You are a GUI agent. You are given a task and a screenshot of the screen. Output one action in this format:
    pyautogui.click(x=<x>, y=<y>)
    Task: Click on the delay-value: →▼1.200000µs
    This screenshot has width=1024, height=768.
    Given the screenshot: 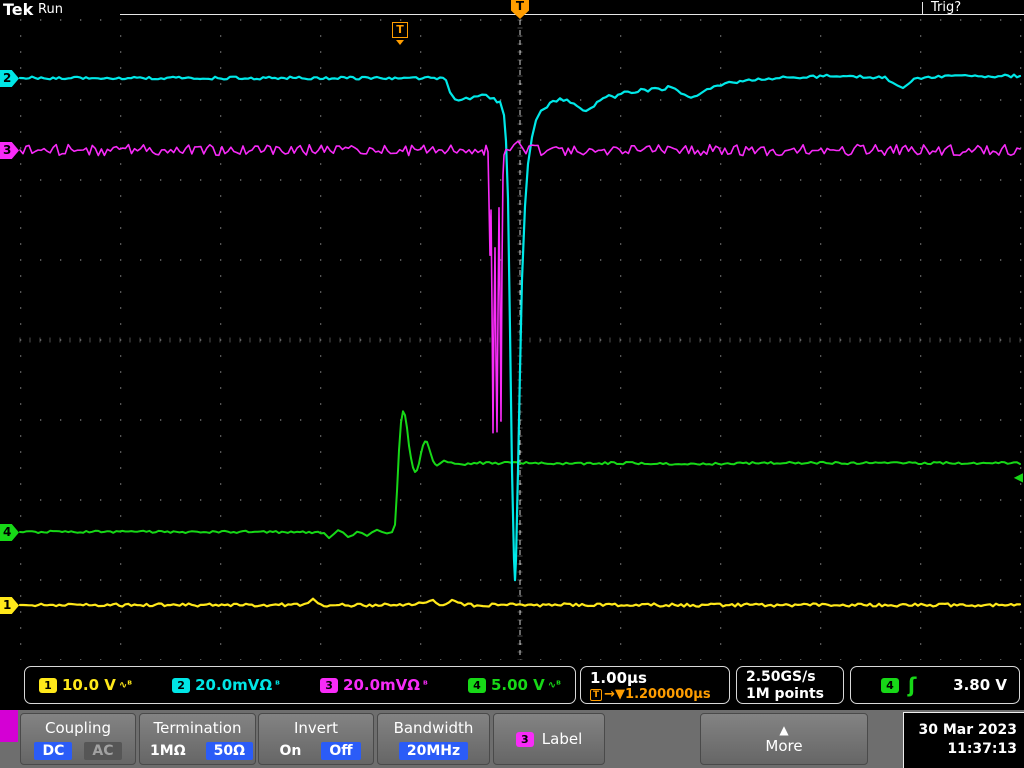 What is the action you would take?
    pyautogui.click(x=657, y=694)
    